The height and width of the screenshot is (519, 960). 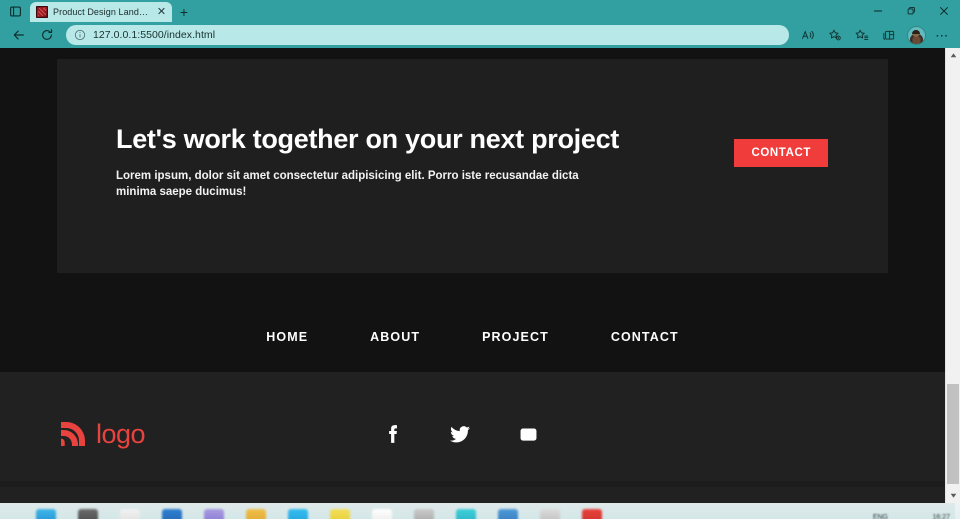 What do you see at coordinates (957, 511) in the screenshot?
I see `show-desktop-button` at bounding box center [957, 511].